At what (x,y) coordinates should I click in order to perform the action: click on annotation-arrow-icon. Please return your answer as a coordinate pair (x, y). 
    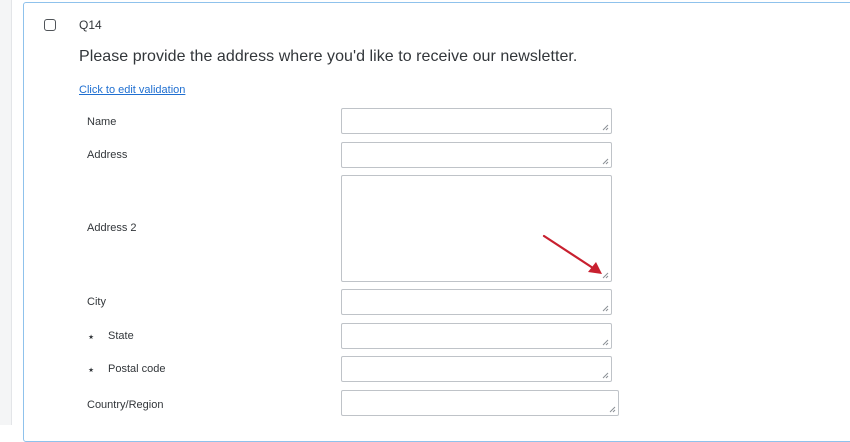
    Looking at the image, I should click on (572, 254).